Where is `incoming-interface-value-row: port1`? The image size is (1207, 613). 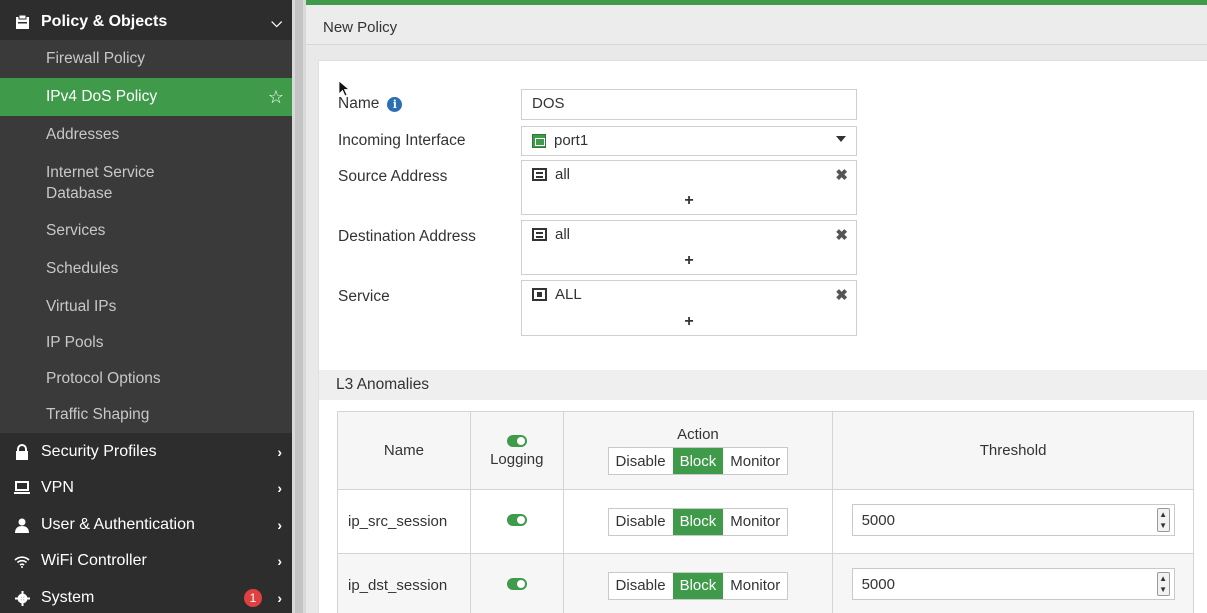 incoming-interface-value-row: port1 is located at coordinates (560, 140).